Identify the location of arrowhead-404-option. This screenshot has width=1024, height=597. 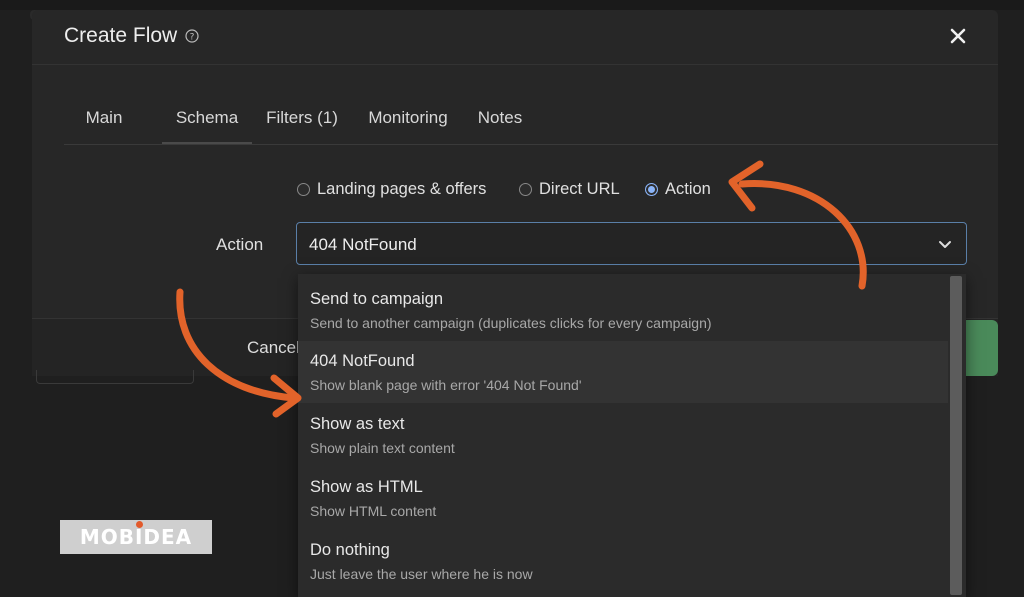
(286, 396).